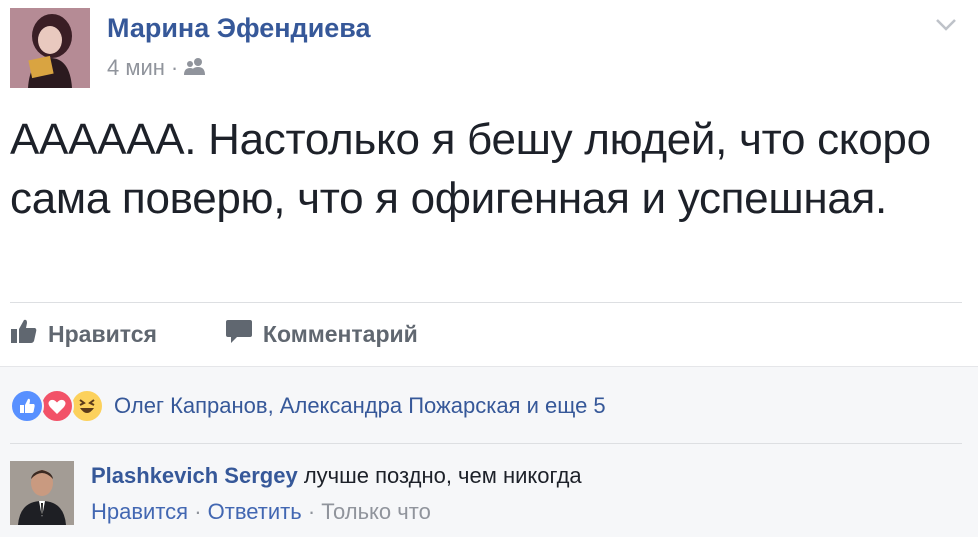 The width and height of the screenshot is (978, 537). What do you see at coordinates (24, 334) in the screenshot?
I see `thumbs-up-icon` at bounding box center [24, 334].